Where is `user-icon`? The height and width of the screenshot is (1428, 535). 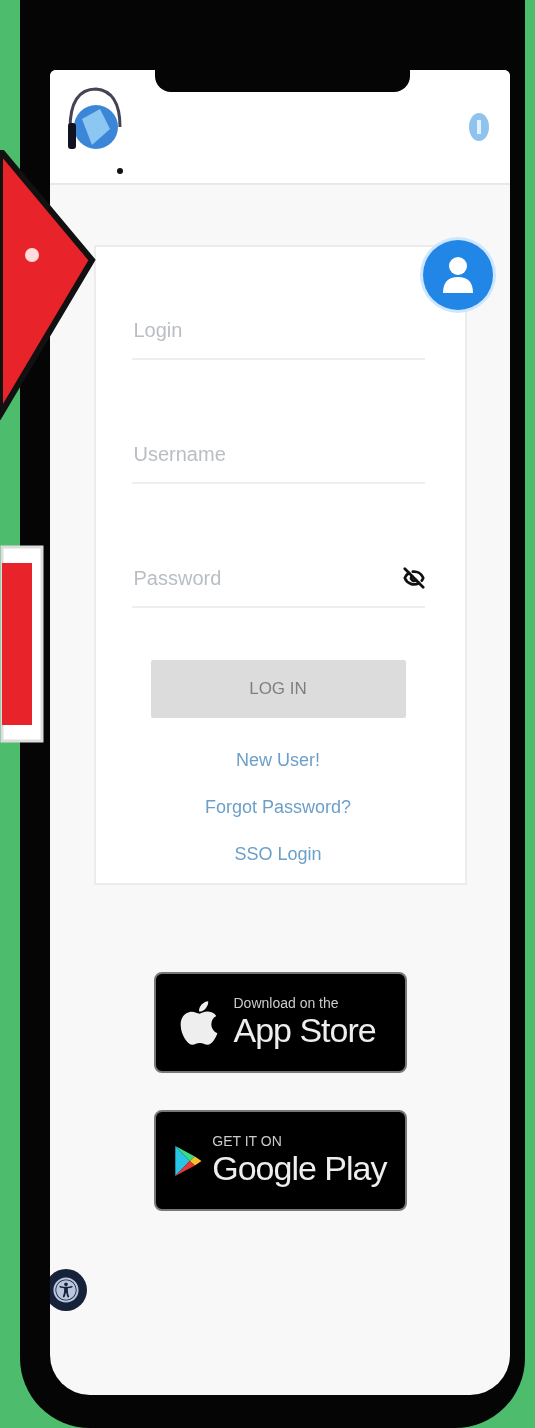 user-icon is located at coordinates (458, 275).